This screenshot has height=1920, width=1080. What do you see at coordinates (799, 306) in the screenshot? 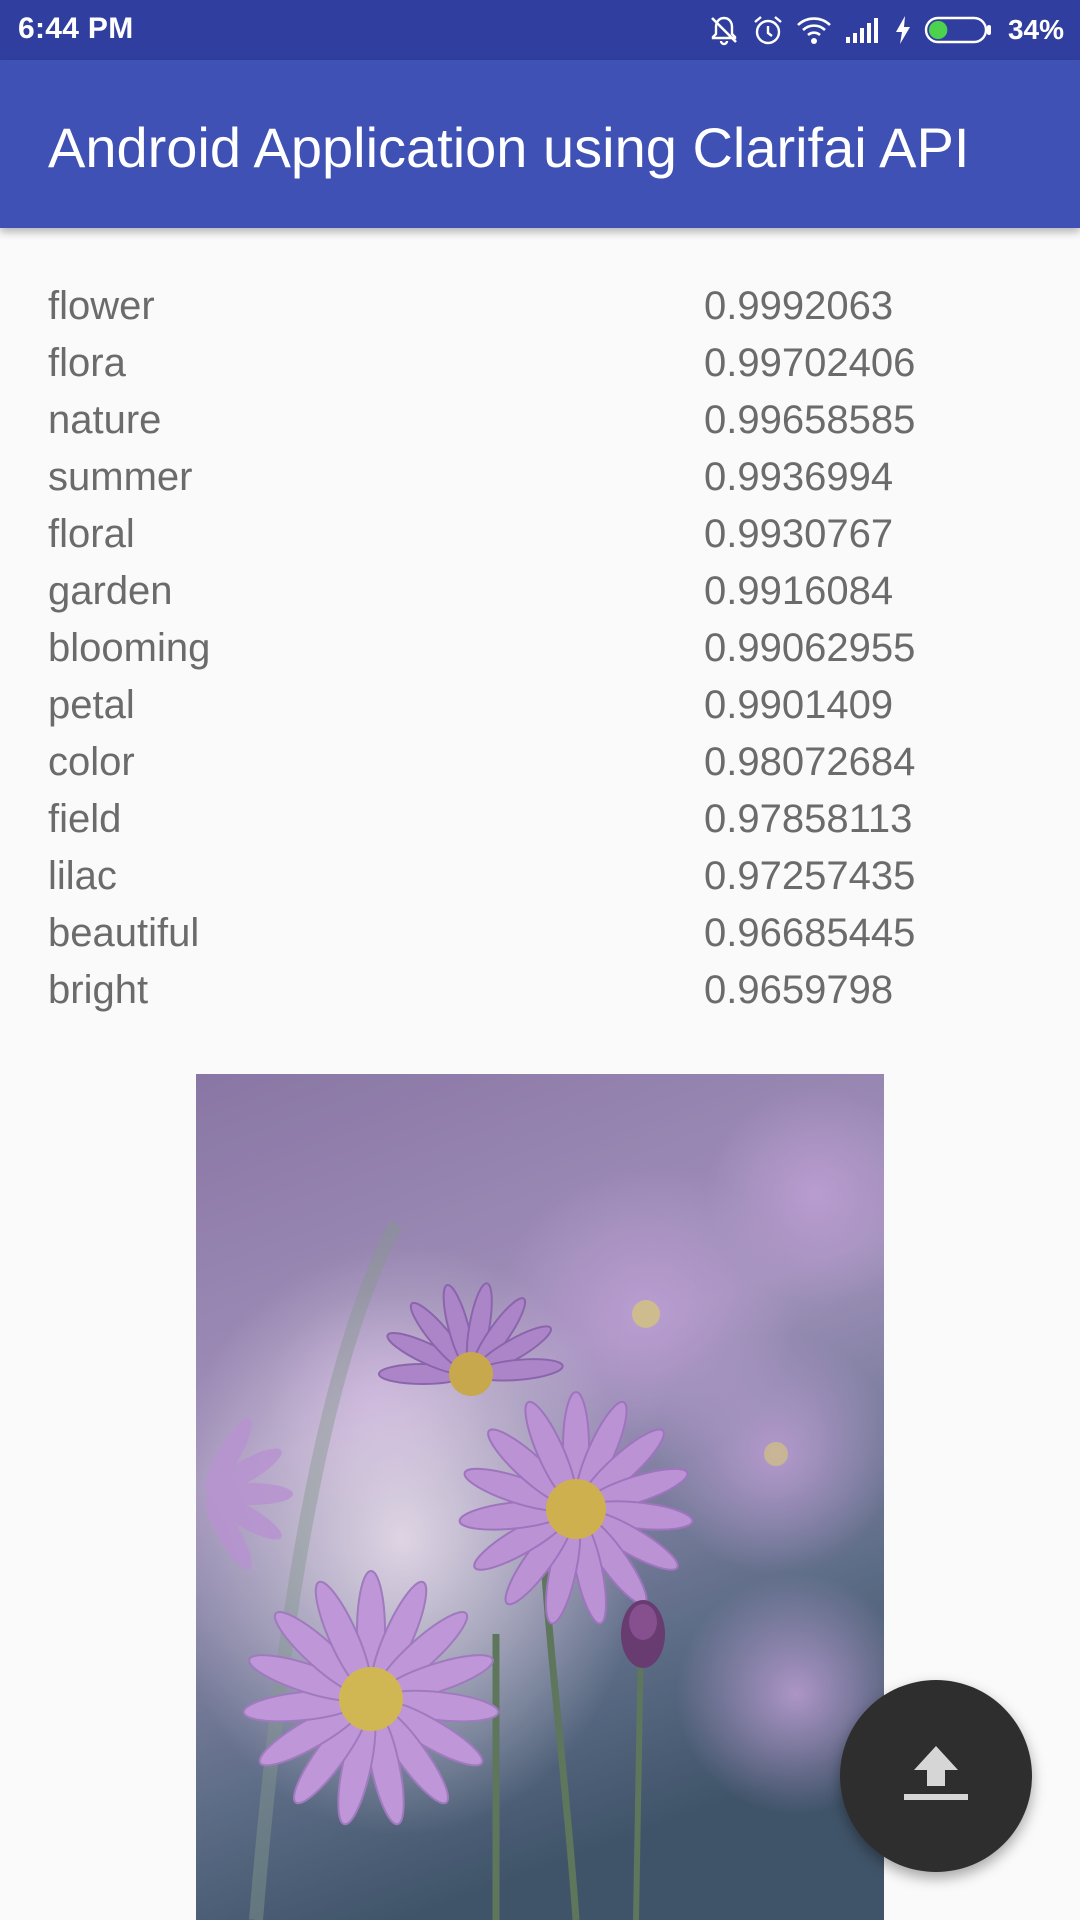
I see `tag-confidence: 0.9992063` at bounding box center [799, 306].